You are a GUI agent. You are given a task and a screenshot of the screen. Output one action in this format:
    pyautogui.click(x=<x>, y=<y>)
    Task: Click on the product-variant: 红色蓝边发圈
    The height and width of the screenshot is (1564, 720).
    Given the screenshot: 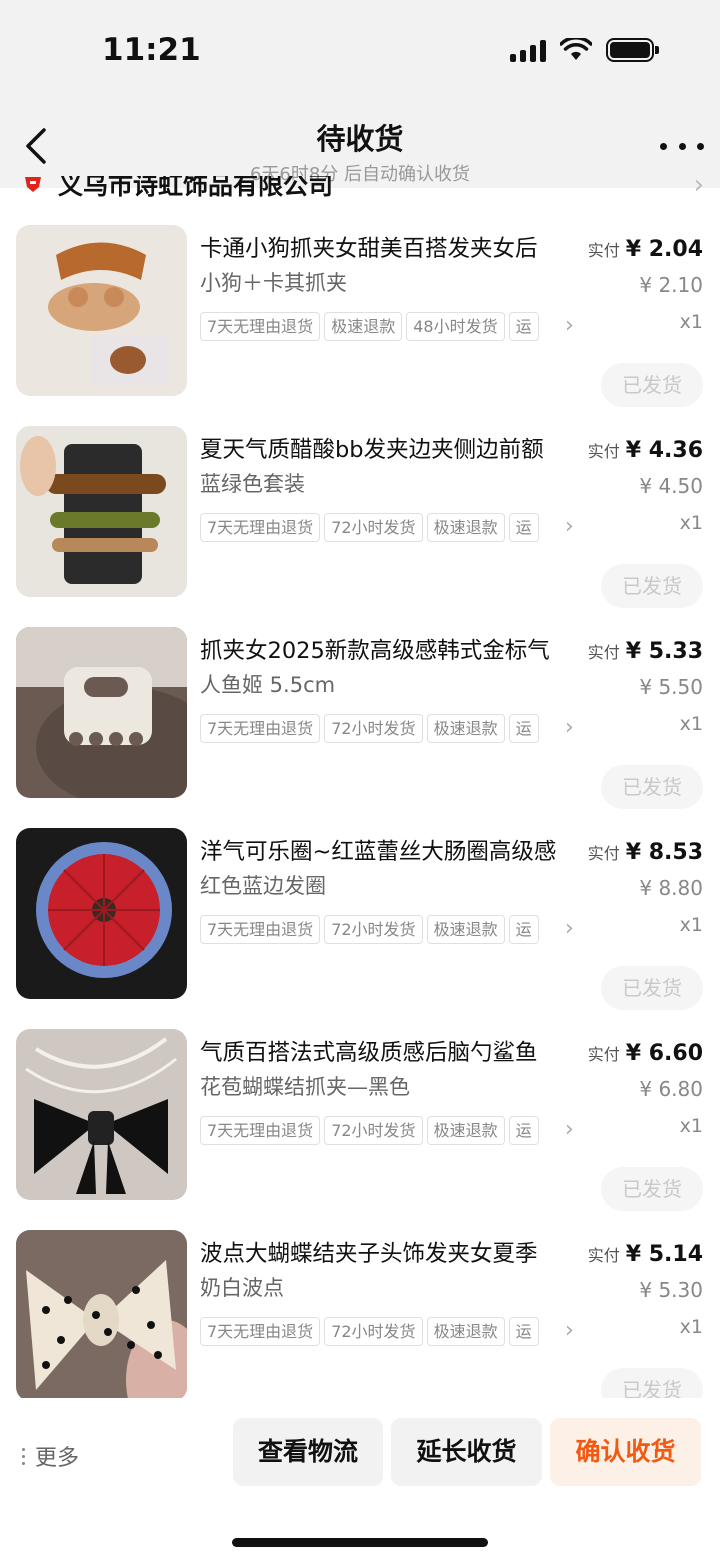 What is the action you would take?
    pyautogui.click(x=263, y=886)
    